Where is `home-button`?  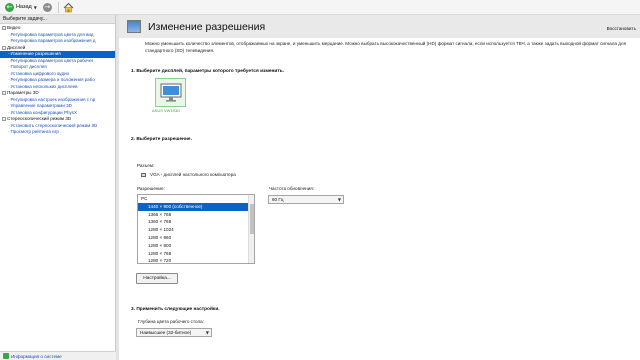
home-button is located at coordinates (68, 7).